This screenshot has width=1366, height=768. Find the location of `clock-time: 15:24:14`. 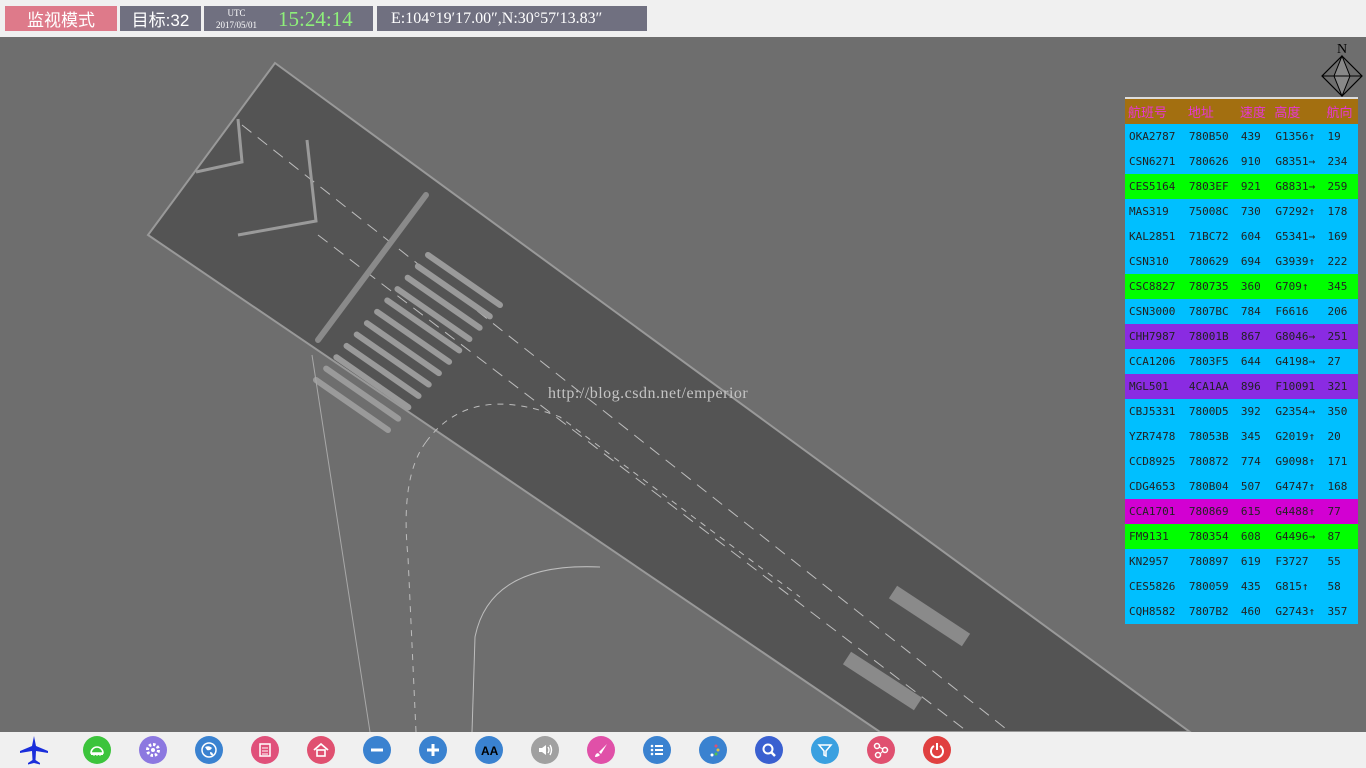

clock-time: 15:24:14 is located at coordinates (315, 19).